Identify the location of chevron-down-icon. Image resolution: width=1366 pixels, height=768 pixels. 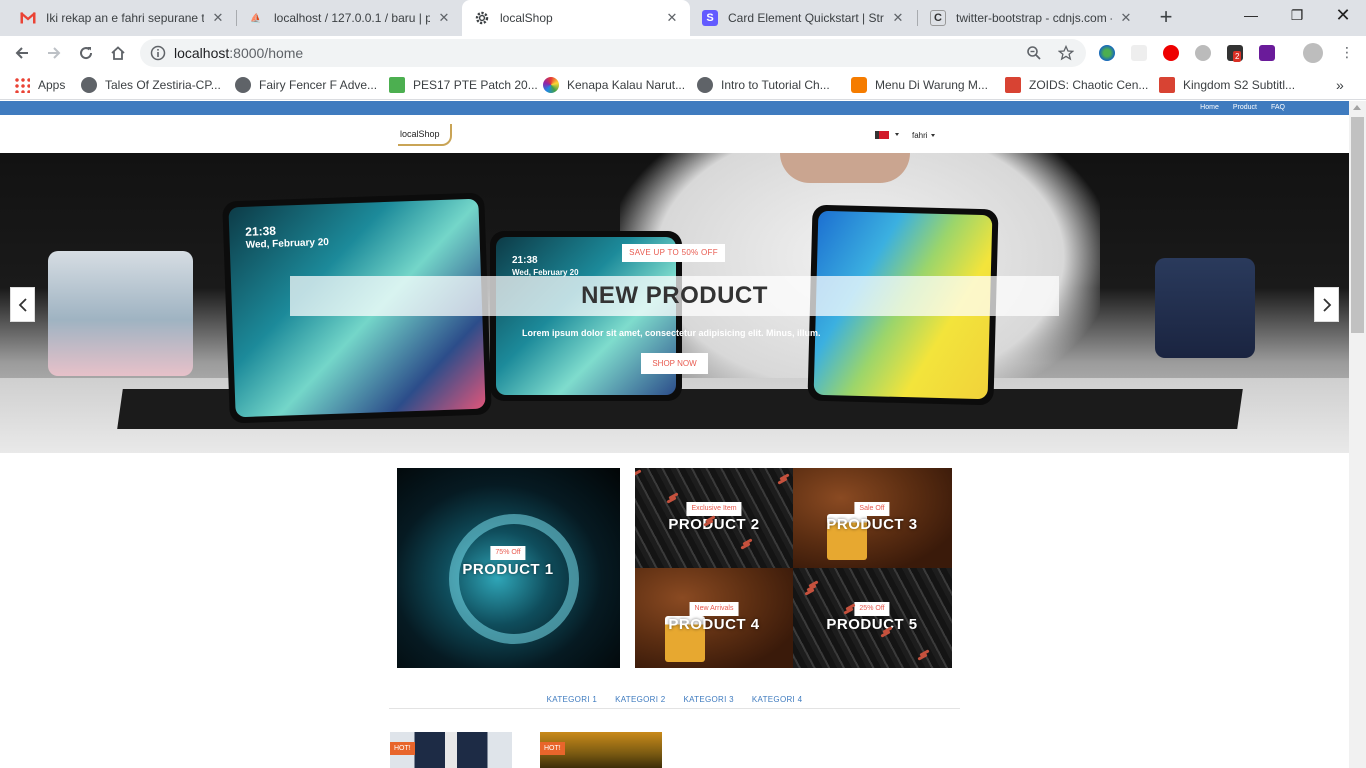
(897, 134).